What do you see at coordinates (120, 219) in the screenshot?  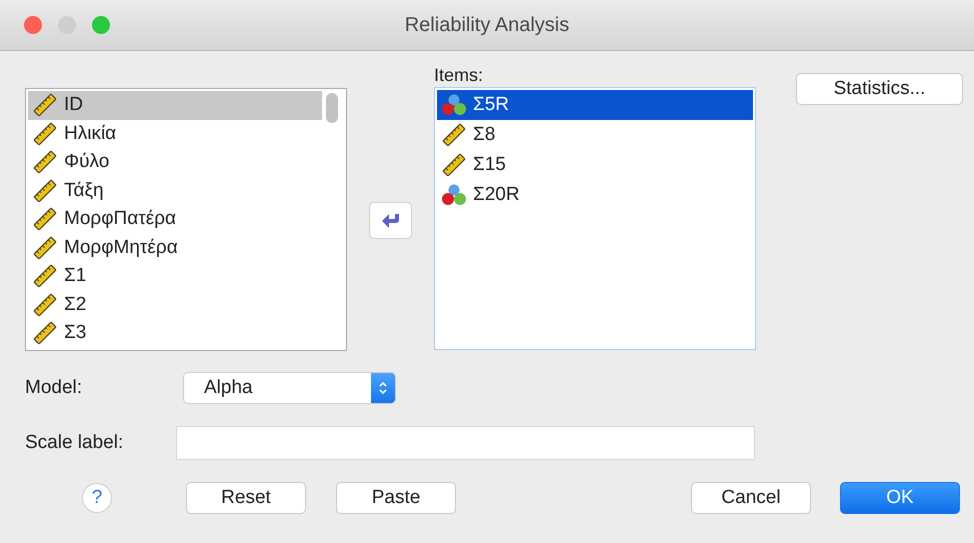 I see `variable-name: ΜορφΠατέρα` at bounding box center [120, 219].